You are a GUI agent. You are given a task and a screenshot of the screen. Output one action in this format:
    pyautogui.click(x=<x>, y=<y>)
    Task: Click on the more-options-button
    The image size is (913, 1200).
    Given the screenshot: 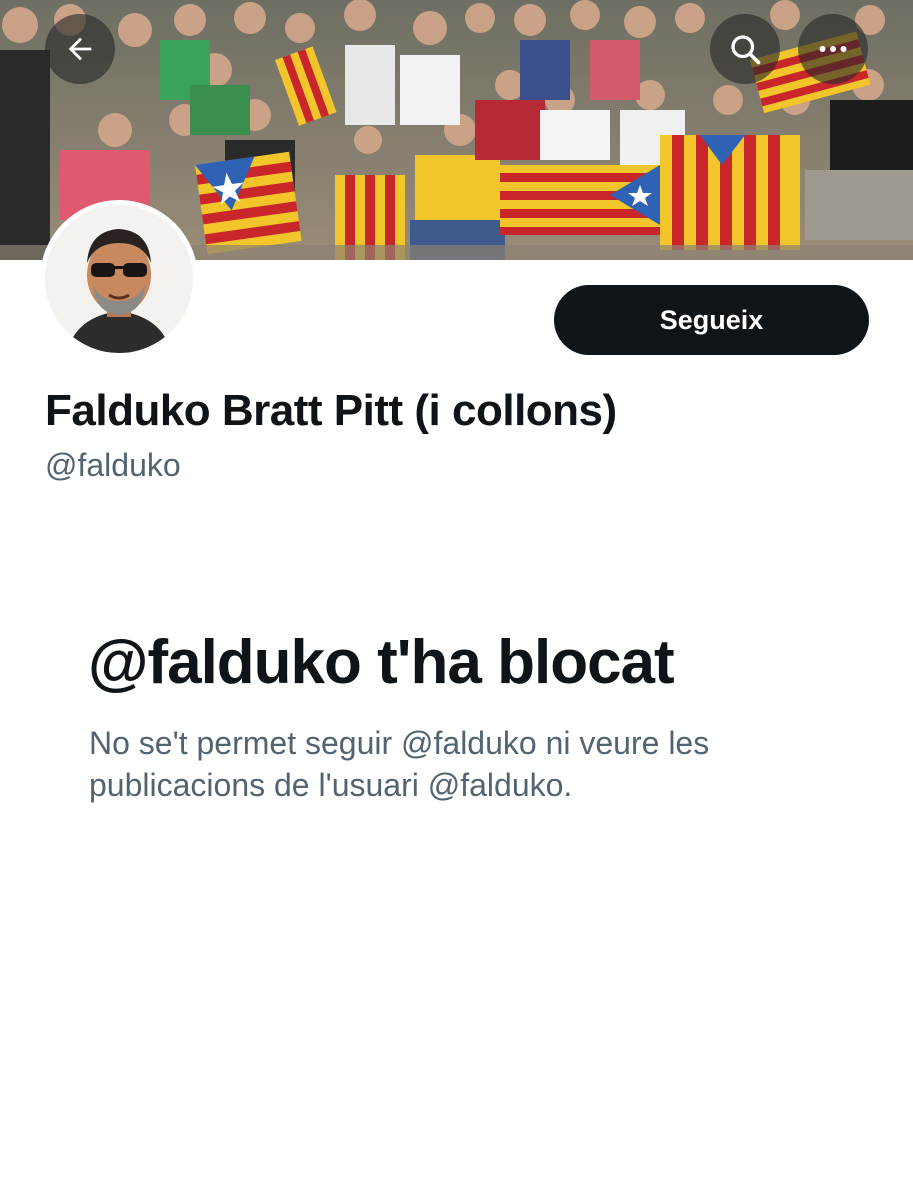 What is the action you would take?
    pyautogui.click(x=833, y=49)
    